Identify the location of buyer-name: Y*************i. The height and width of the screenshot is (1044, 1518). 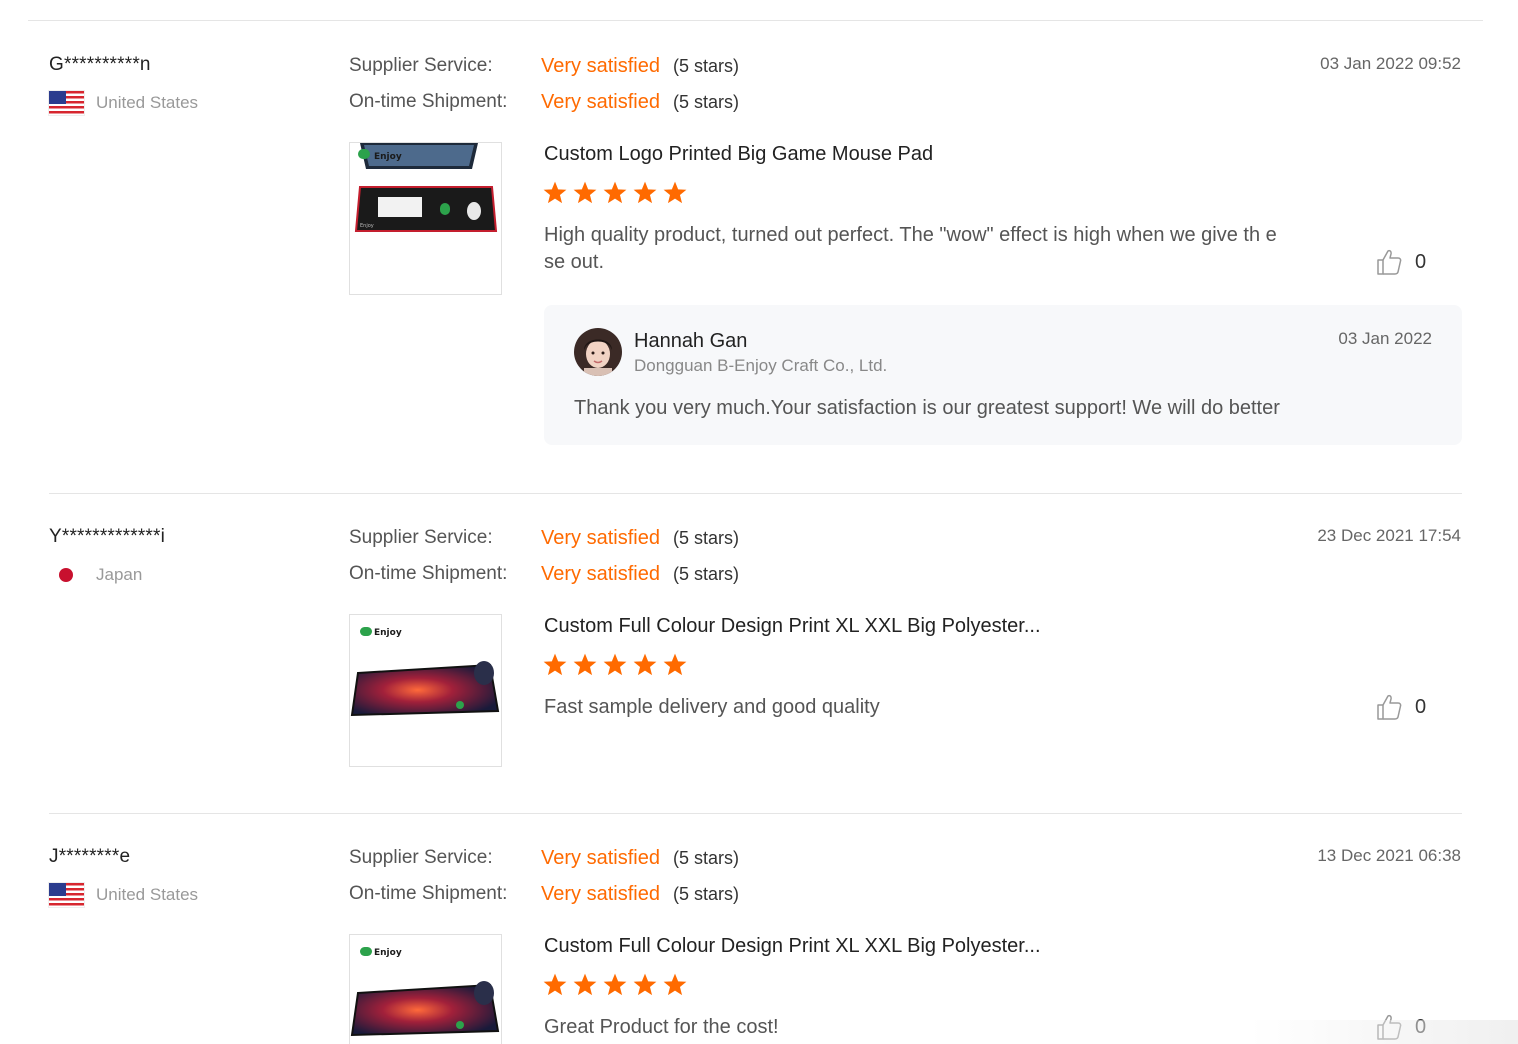
(107, 536).